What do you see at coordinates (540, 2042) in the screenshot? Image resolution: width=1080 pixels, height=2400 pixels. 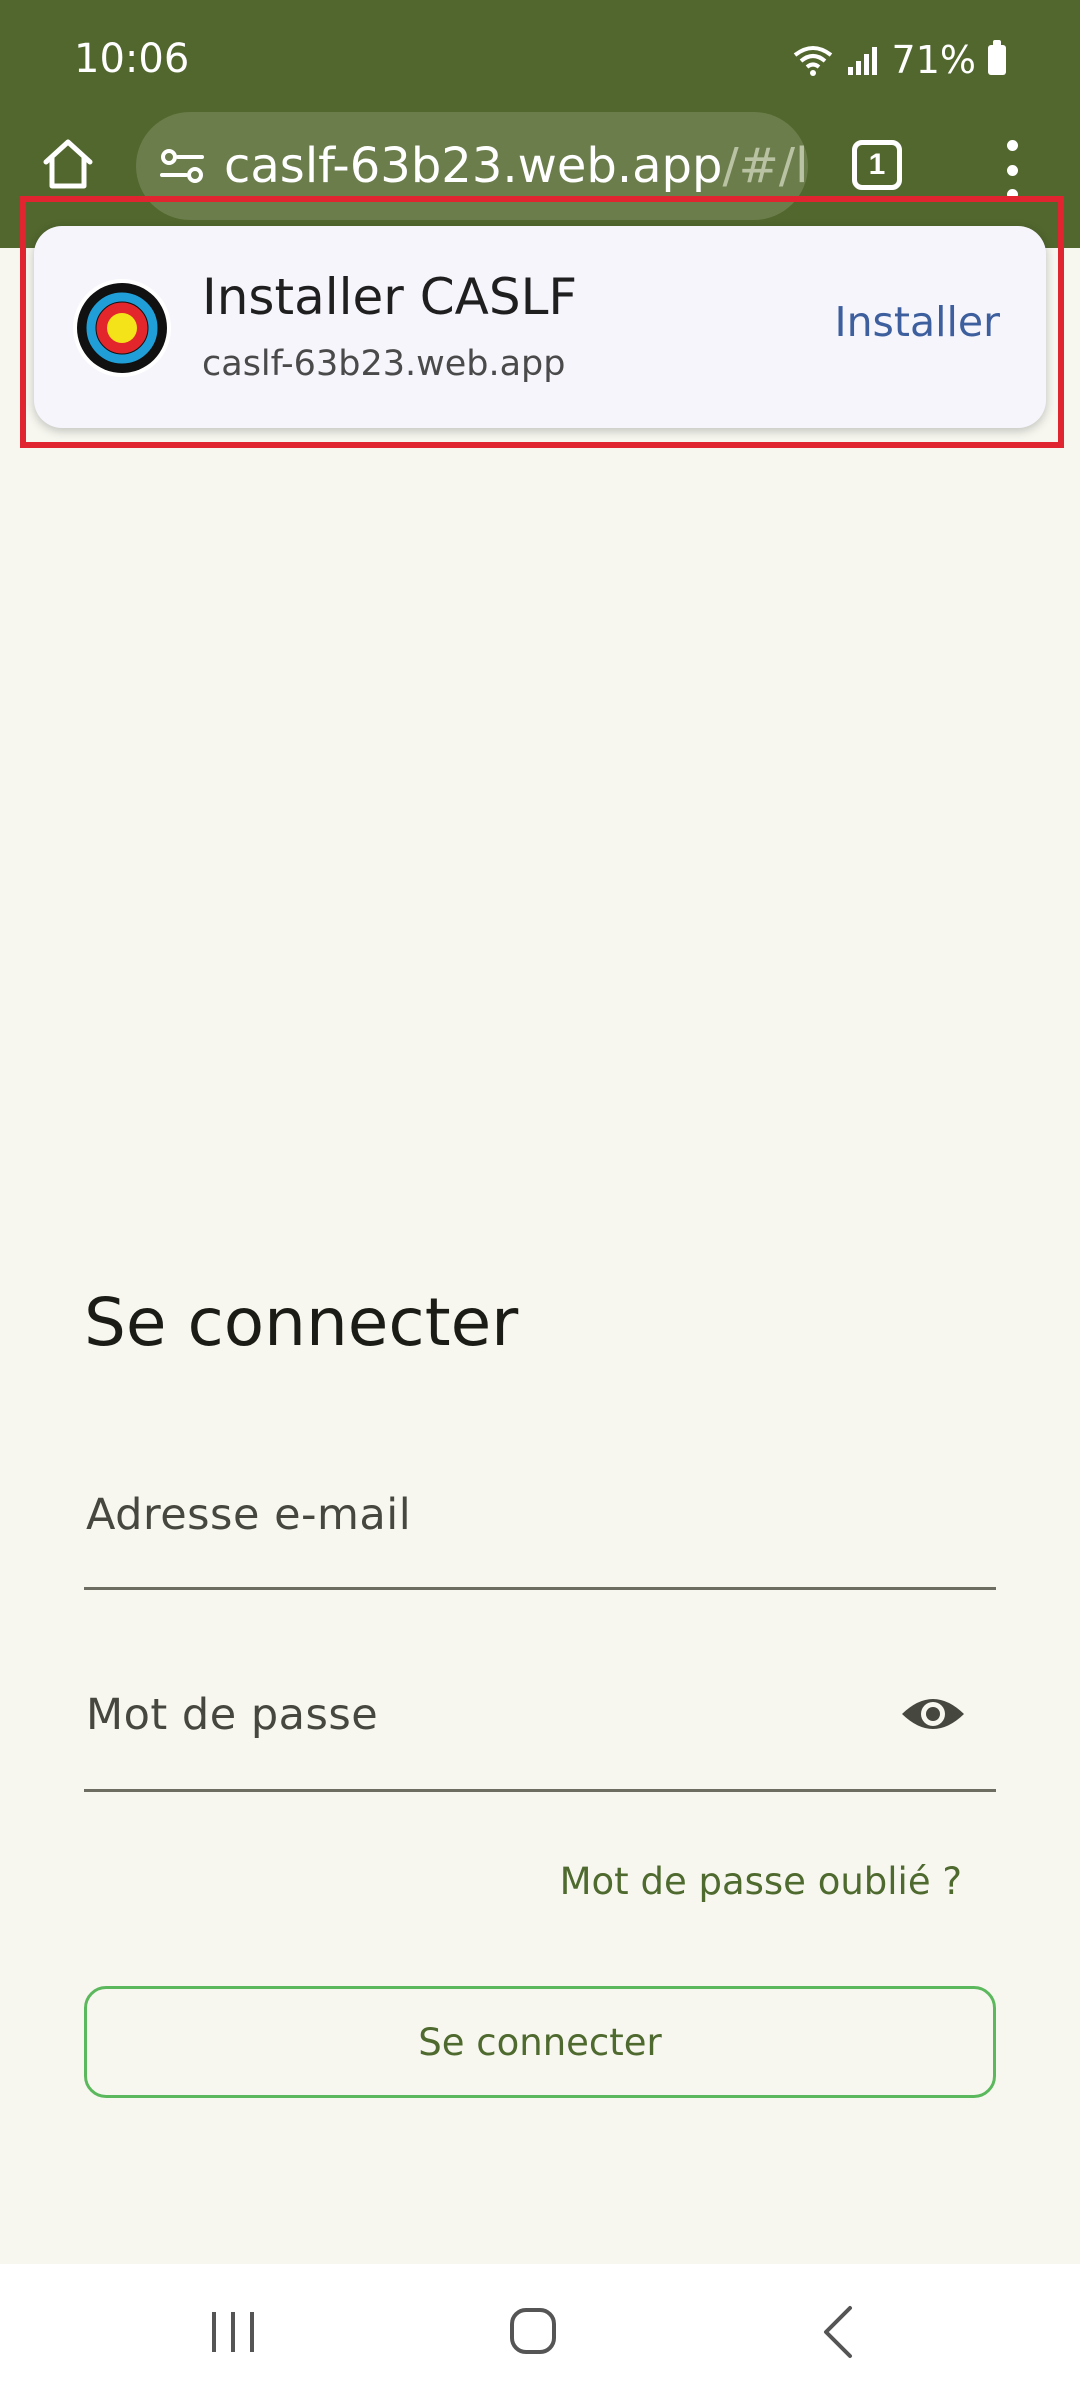 I see `login-button: Se connecter` at bounding box center [540, 2042].